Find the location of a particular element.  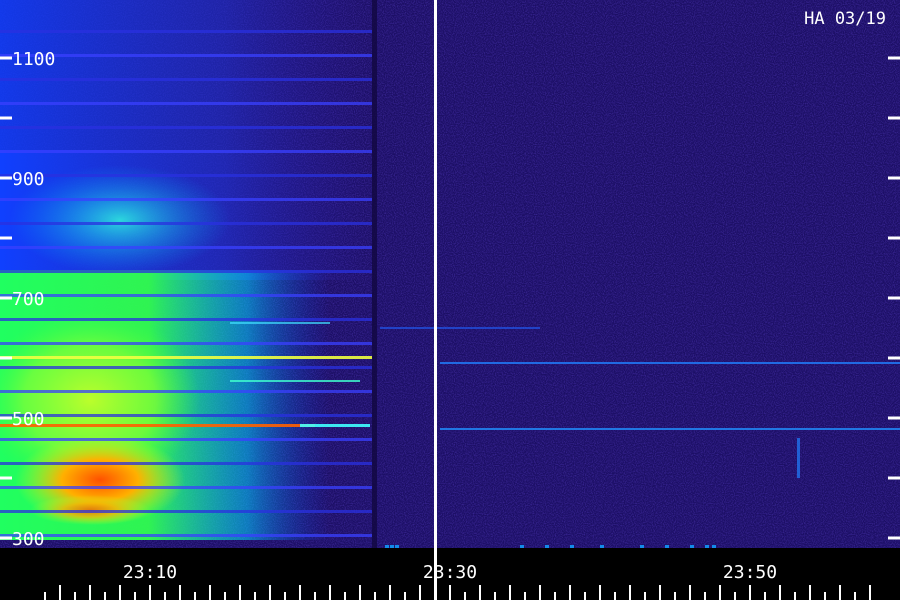

y-tick-label: 300 is located at coordinates (28, 539).